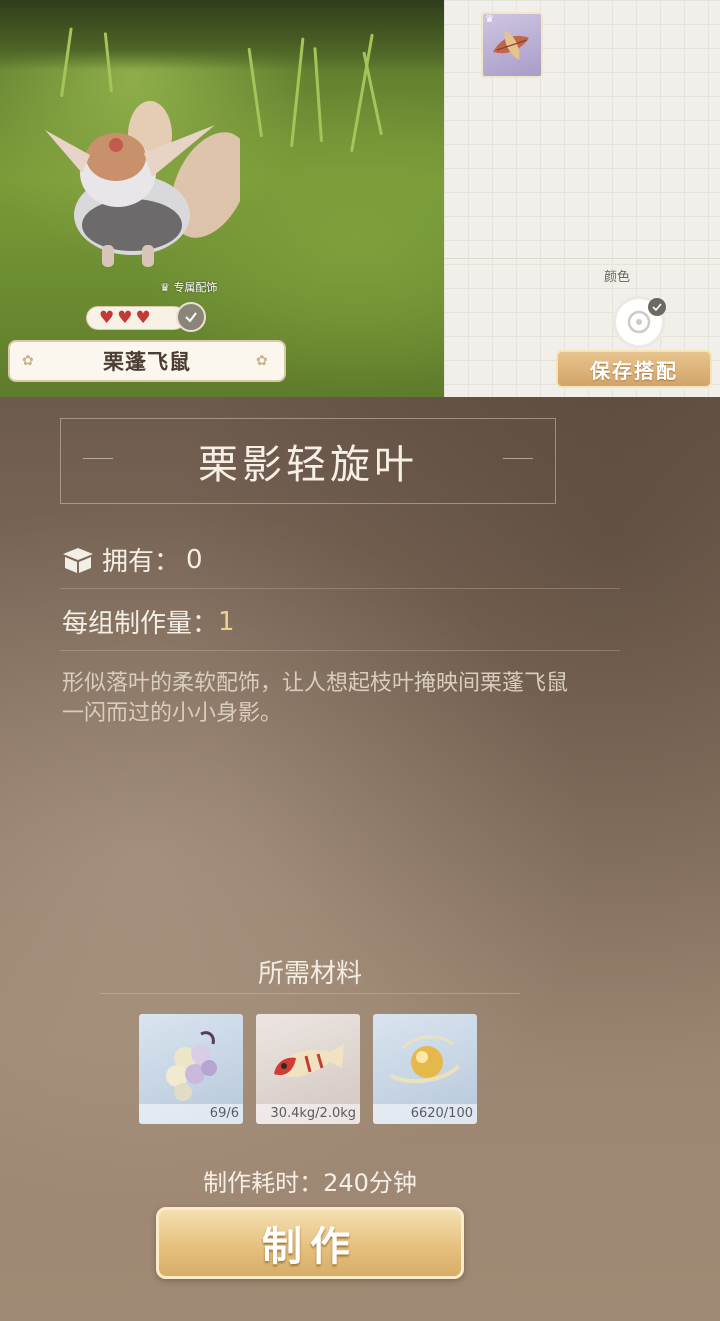 This screenshot has width=720, height=1321. What do you see at coordinates (425, 1114) in the screenshot?
I see `material-count: 6620/100` at bounding box center [425, 1114].